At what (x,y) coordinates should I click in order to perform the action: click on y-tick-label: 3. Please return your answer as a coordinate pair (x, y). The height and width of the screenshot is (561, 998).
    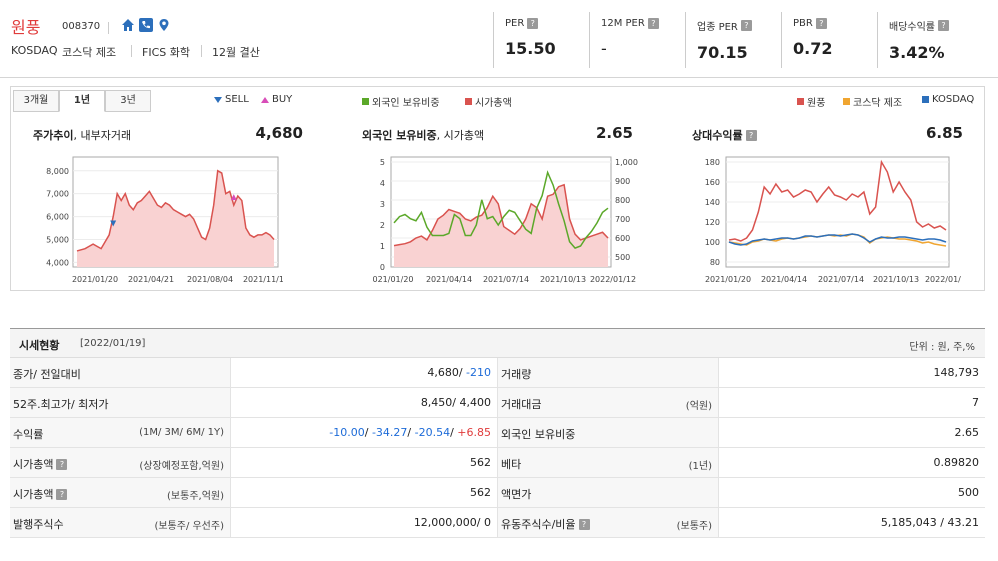
    Looking at the image, I should click on (382, 204).